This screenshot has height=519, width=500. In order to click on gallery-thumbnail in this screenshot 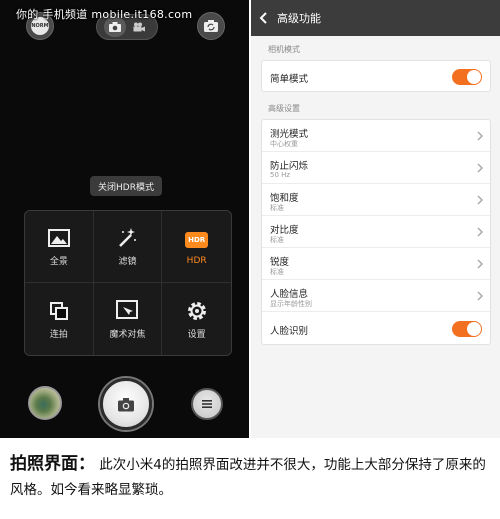, I will do `click(45, 403)`.